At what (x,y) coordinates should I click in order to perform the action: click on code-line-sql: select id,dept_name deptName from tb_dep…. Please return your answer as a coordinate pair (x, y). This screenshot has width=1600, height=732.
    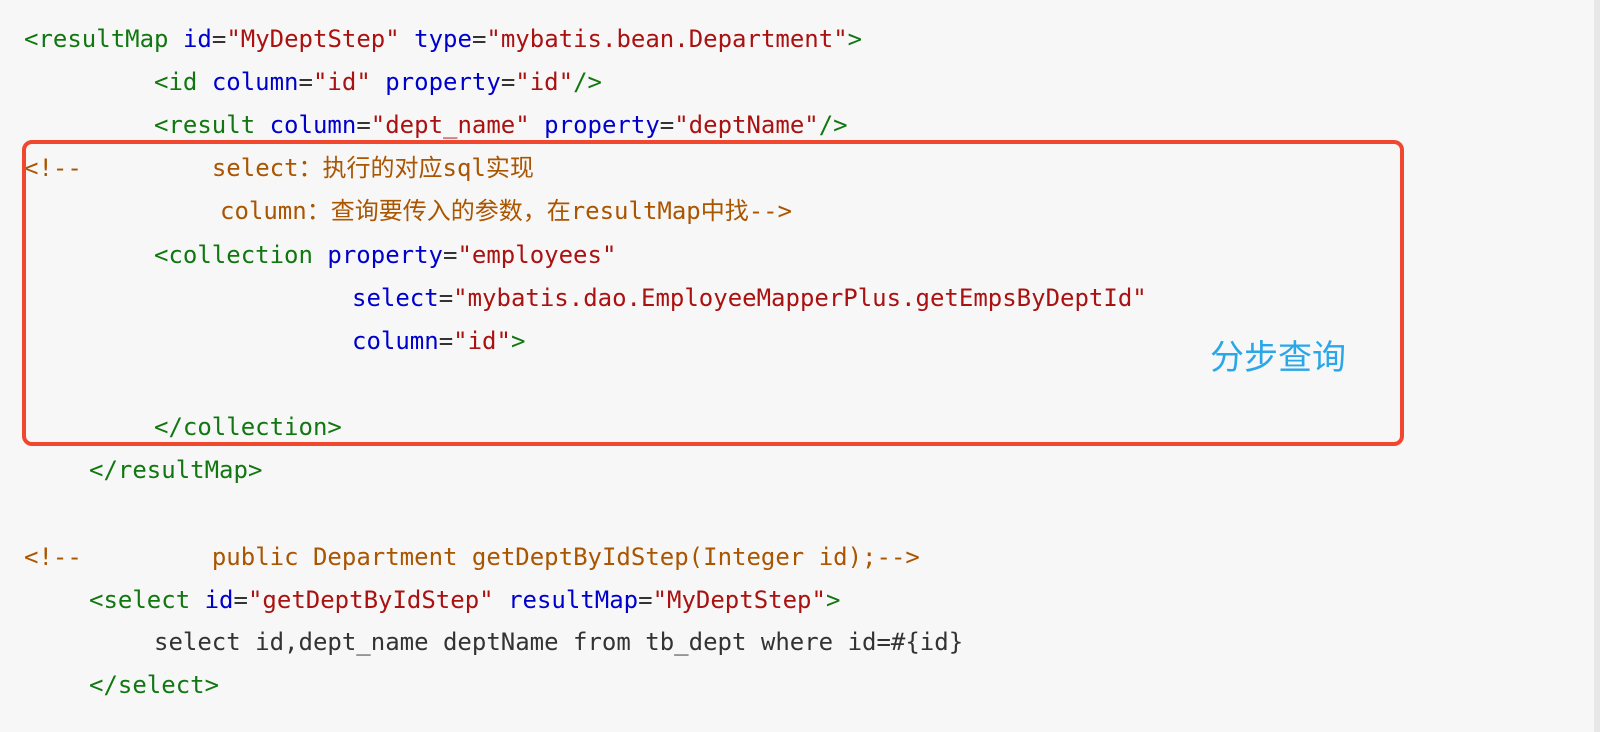
    Looking at the image, I should click on (559, 642).